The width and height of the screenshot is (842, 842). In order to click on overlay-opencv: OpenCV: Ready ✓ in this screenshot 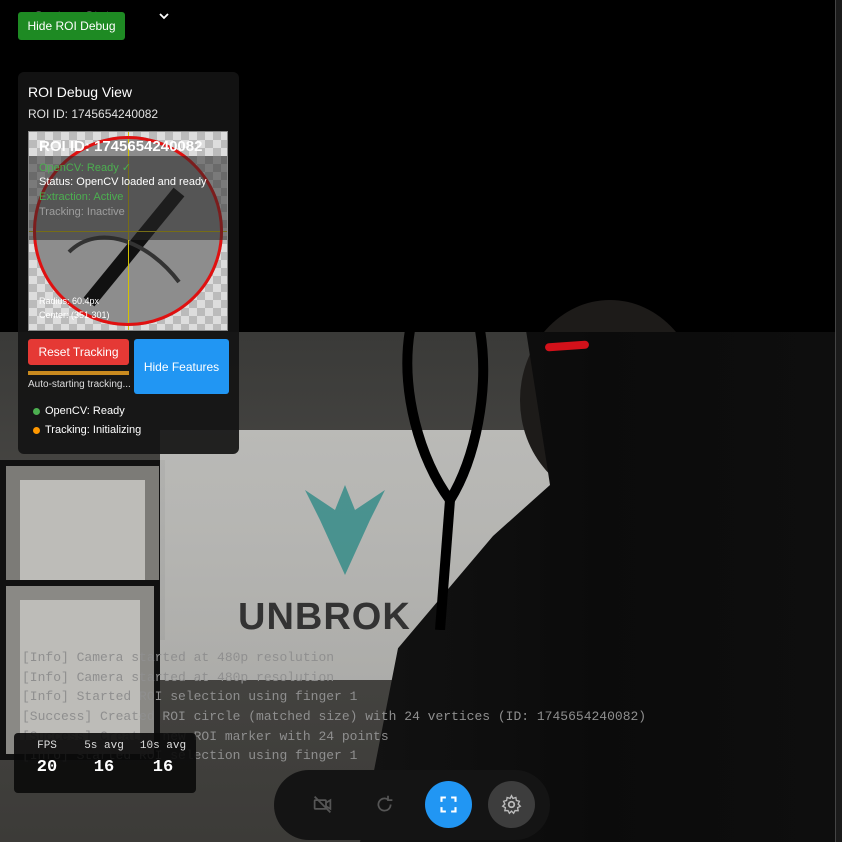, I will do `click(85, 168)`.